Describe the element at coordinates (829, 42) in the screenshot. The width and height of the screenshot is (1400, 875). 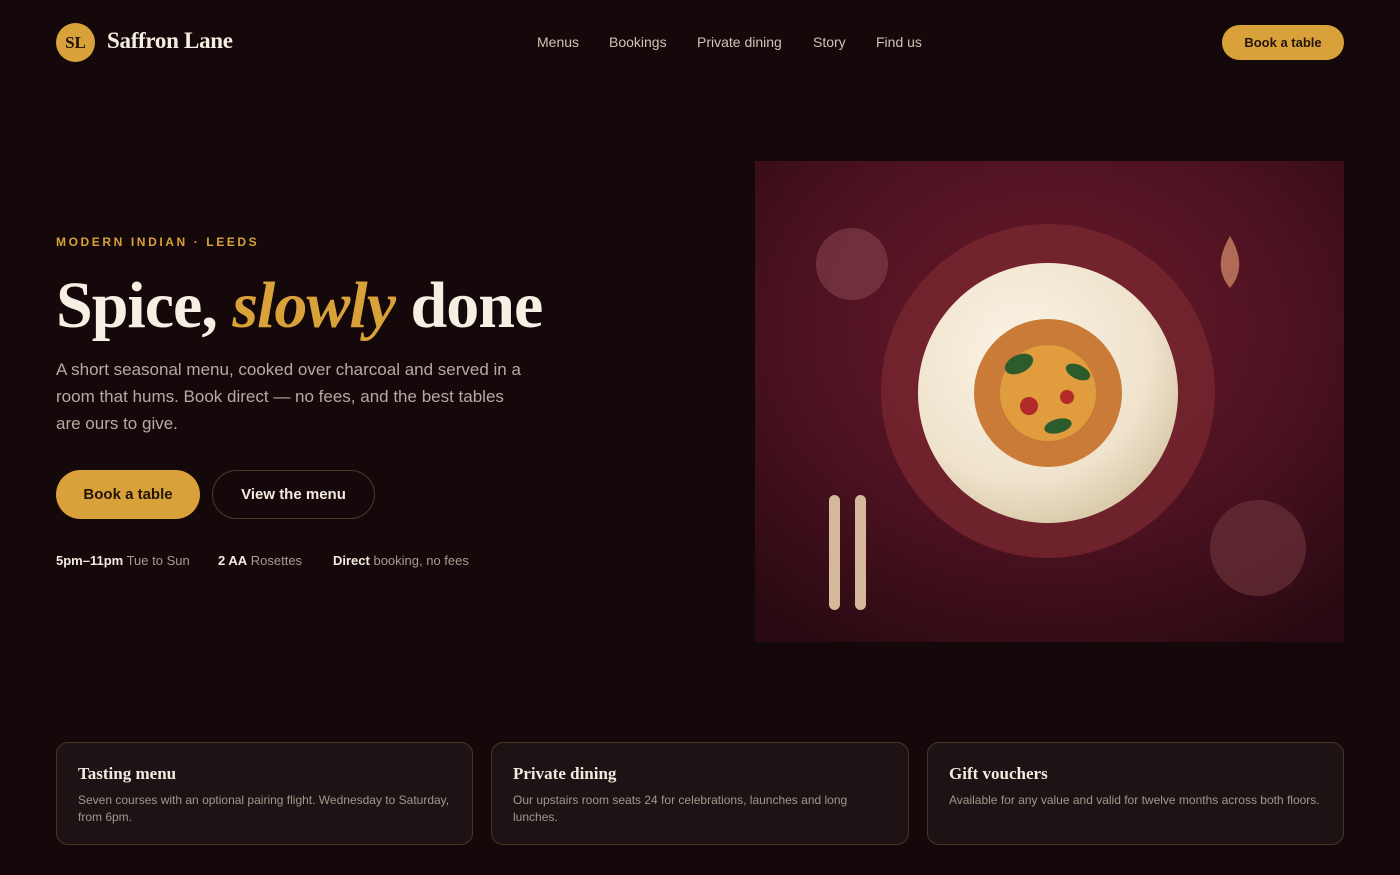
I see `nav-story: Story` at that location.